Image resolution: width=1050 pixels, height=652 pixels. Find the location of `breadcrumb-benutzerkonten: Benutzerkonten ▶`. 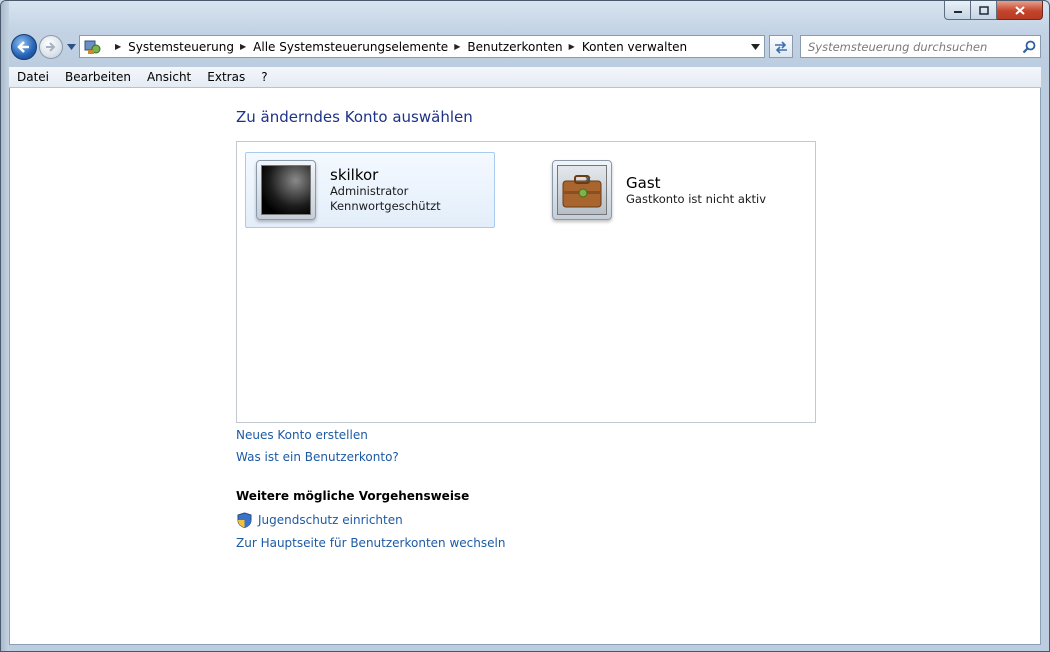

breadcrumb-benutzerkonten: Benutzerkonten ▶ is located at coordinates (524, 47).